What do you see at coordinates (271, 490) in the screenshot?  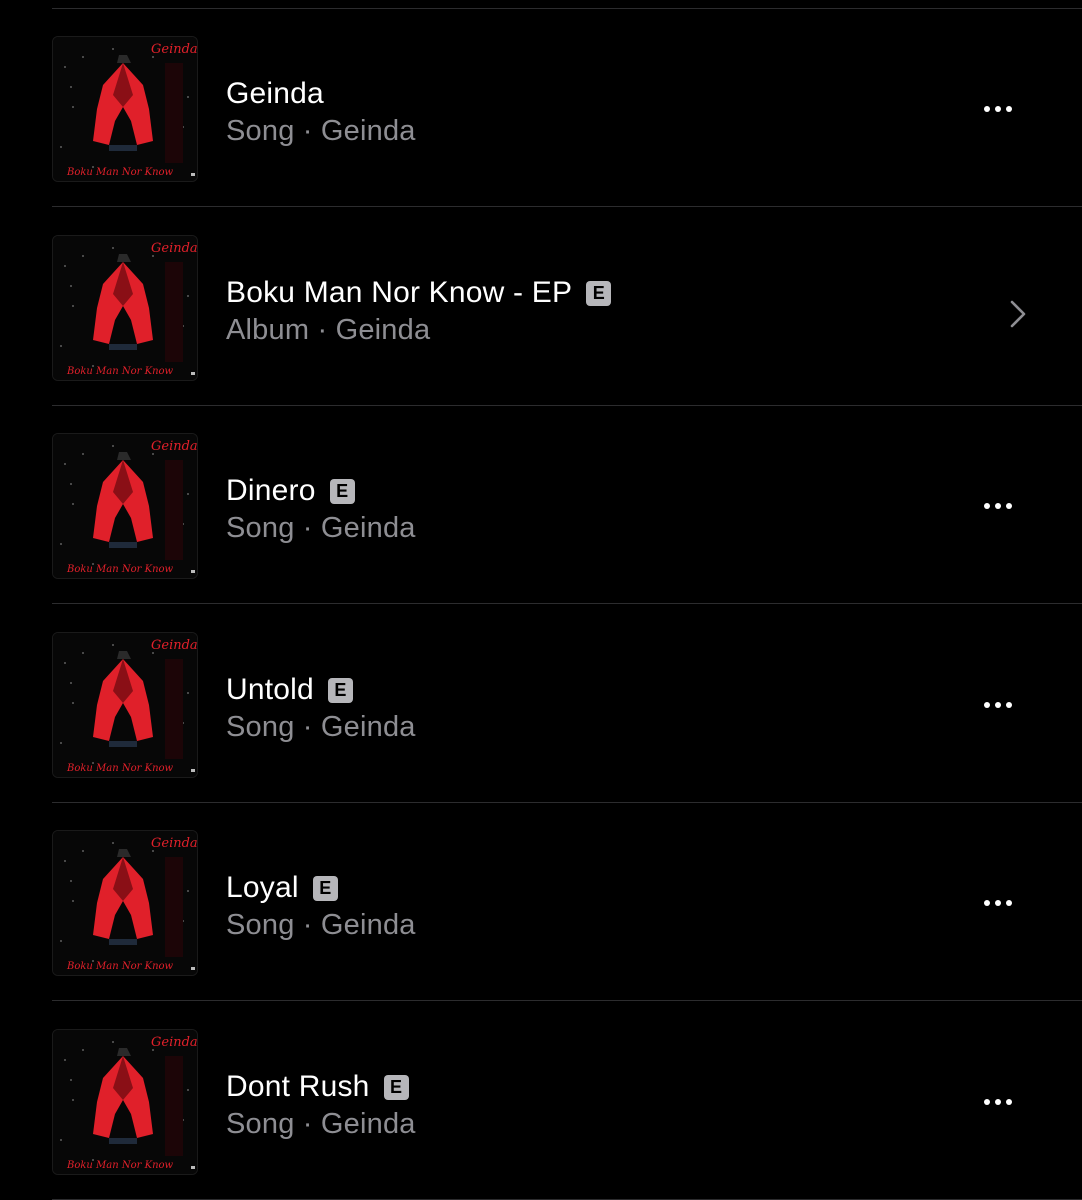 I see `result-title: Dinero` at bounding box center [271, 490].